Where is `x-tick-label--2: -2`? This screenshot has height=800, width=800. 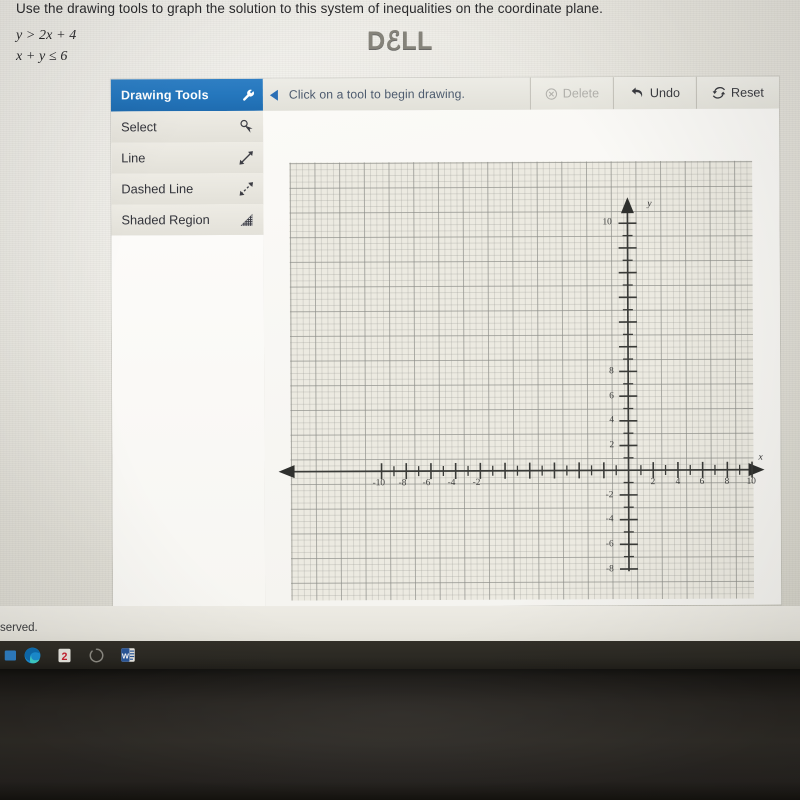 x-tick-label--2: -2 is located at coordinates (476, 482).